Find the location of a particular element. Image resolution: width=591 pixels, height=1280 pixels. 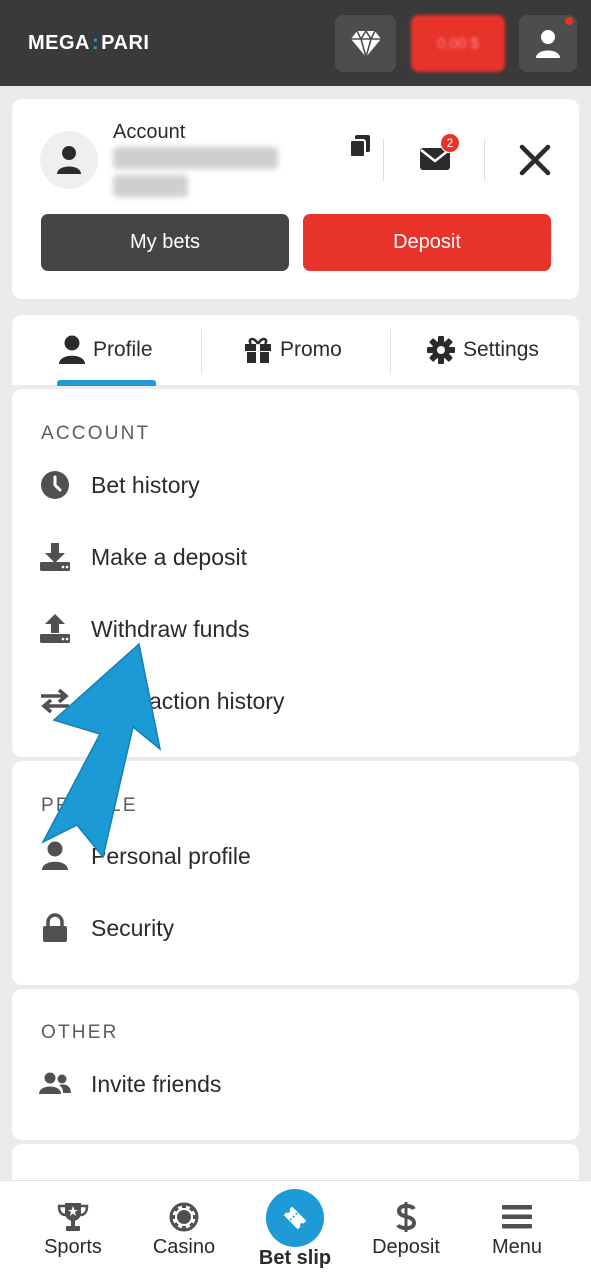

section-title: ACCOUNT is located at coordinates (96, 433).